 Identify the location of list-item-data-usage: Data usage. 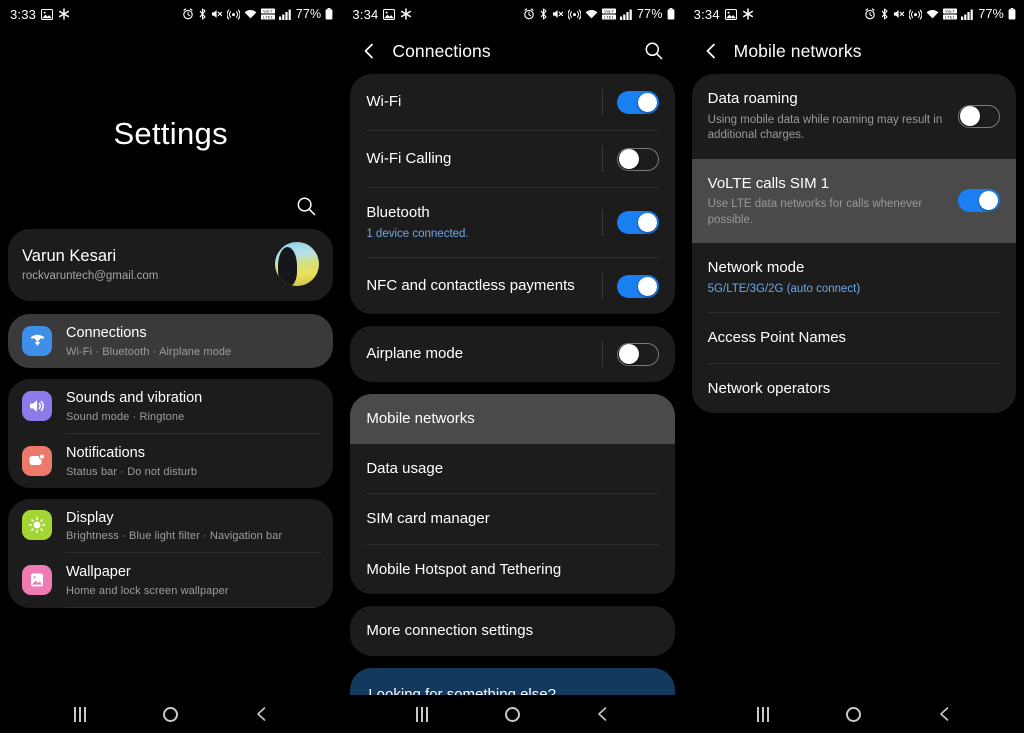
(512, 469).